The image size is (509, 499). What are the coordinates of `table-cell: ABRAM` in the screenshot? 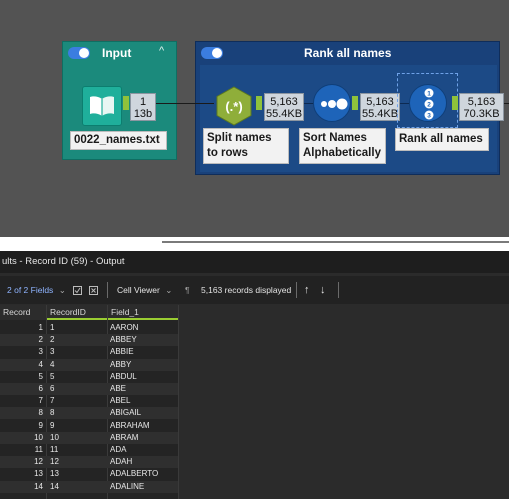 It's located at (143, 438).